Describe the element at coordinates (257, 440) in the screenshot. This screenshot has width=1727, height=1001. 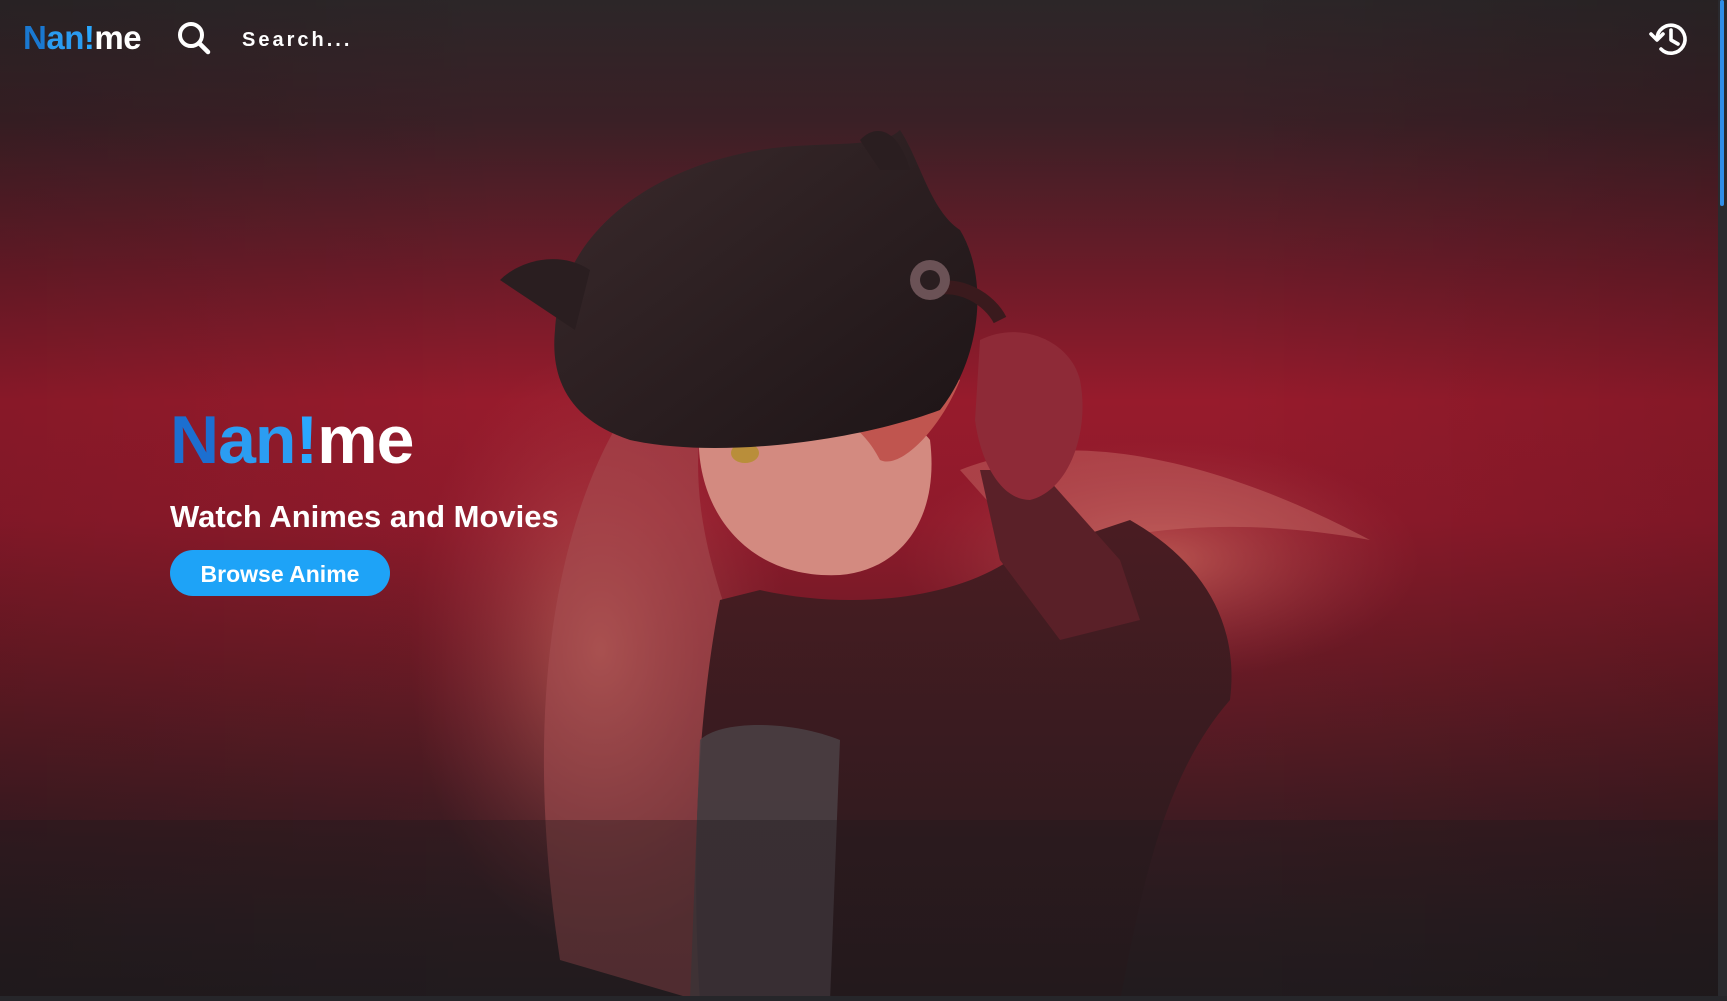
I see `hero-title-part-an: an` at that location.